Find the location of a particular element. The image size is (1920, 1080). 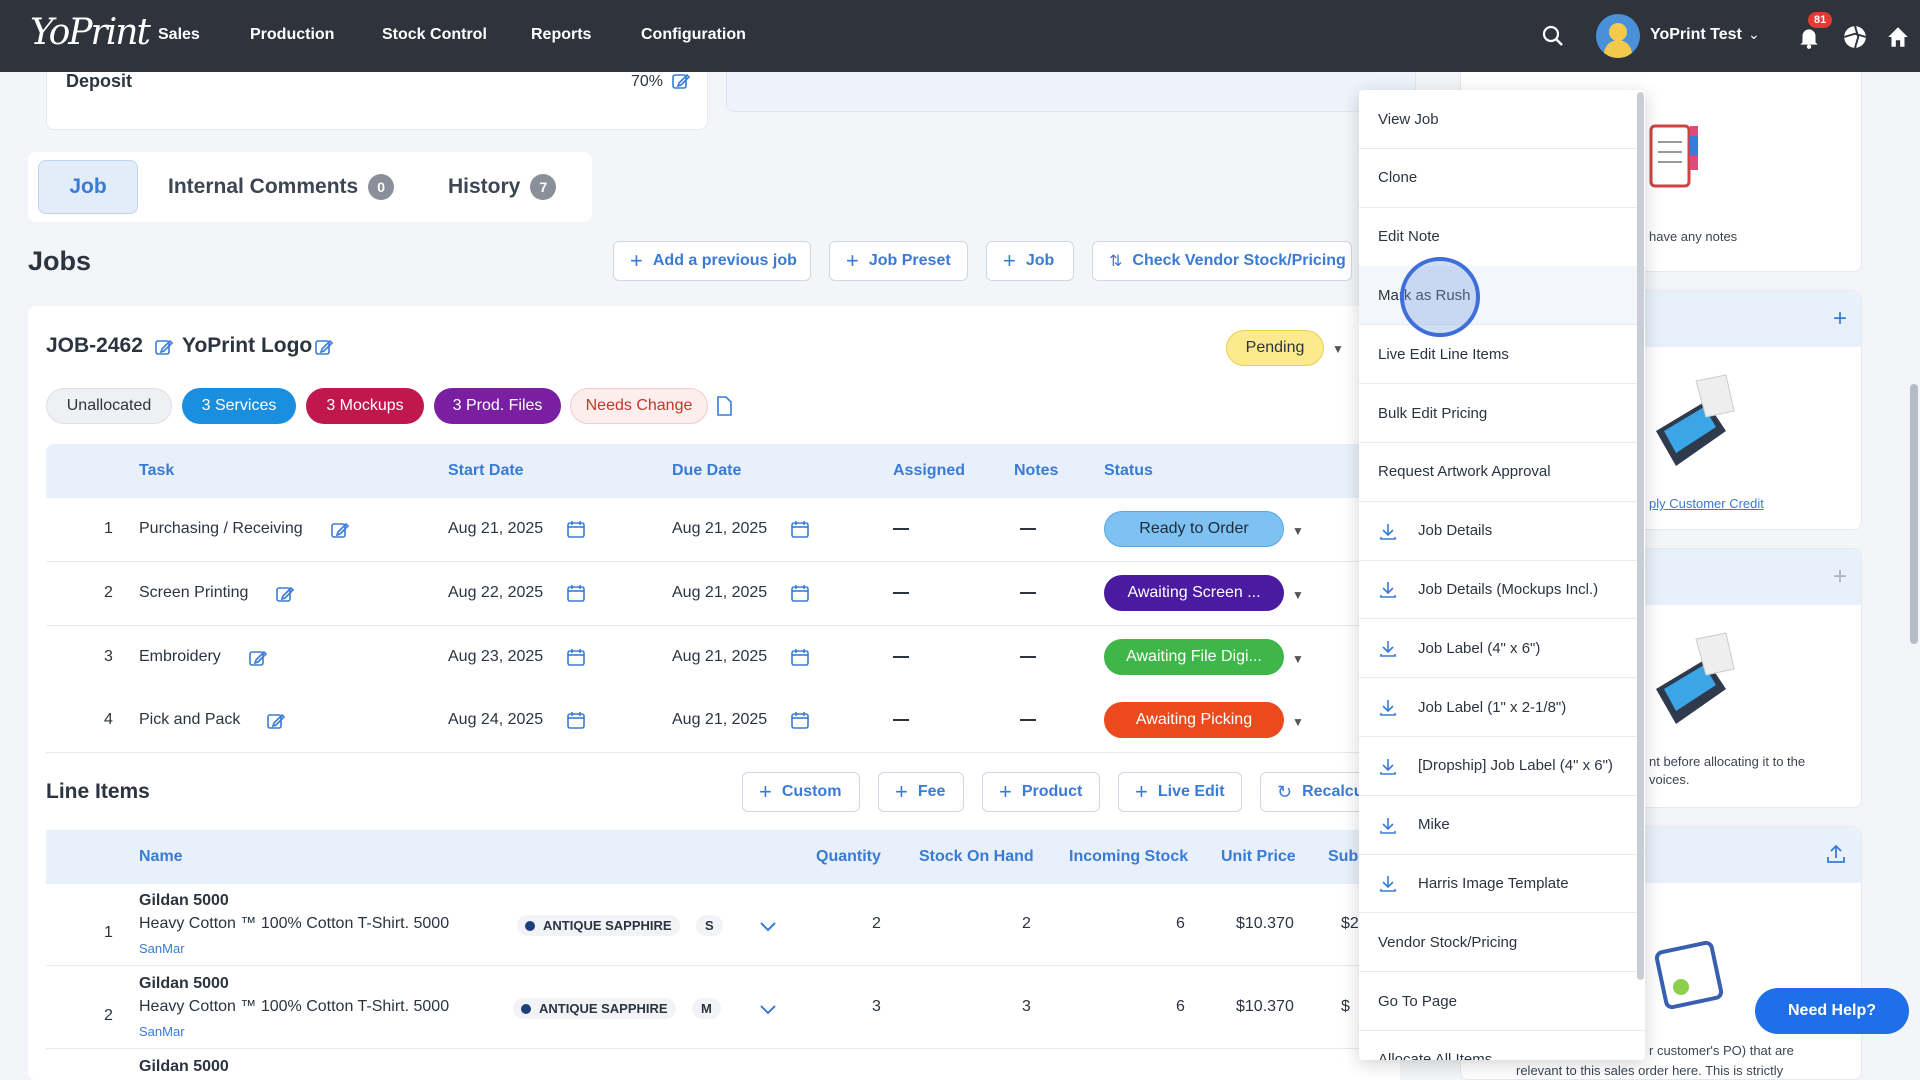

menu-scrollbar is located at coordinates (1640, 536).